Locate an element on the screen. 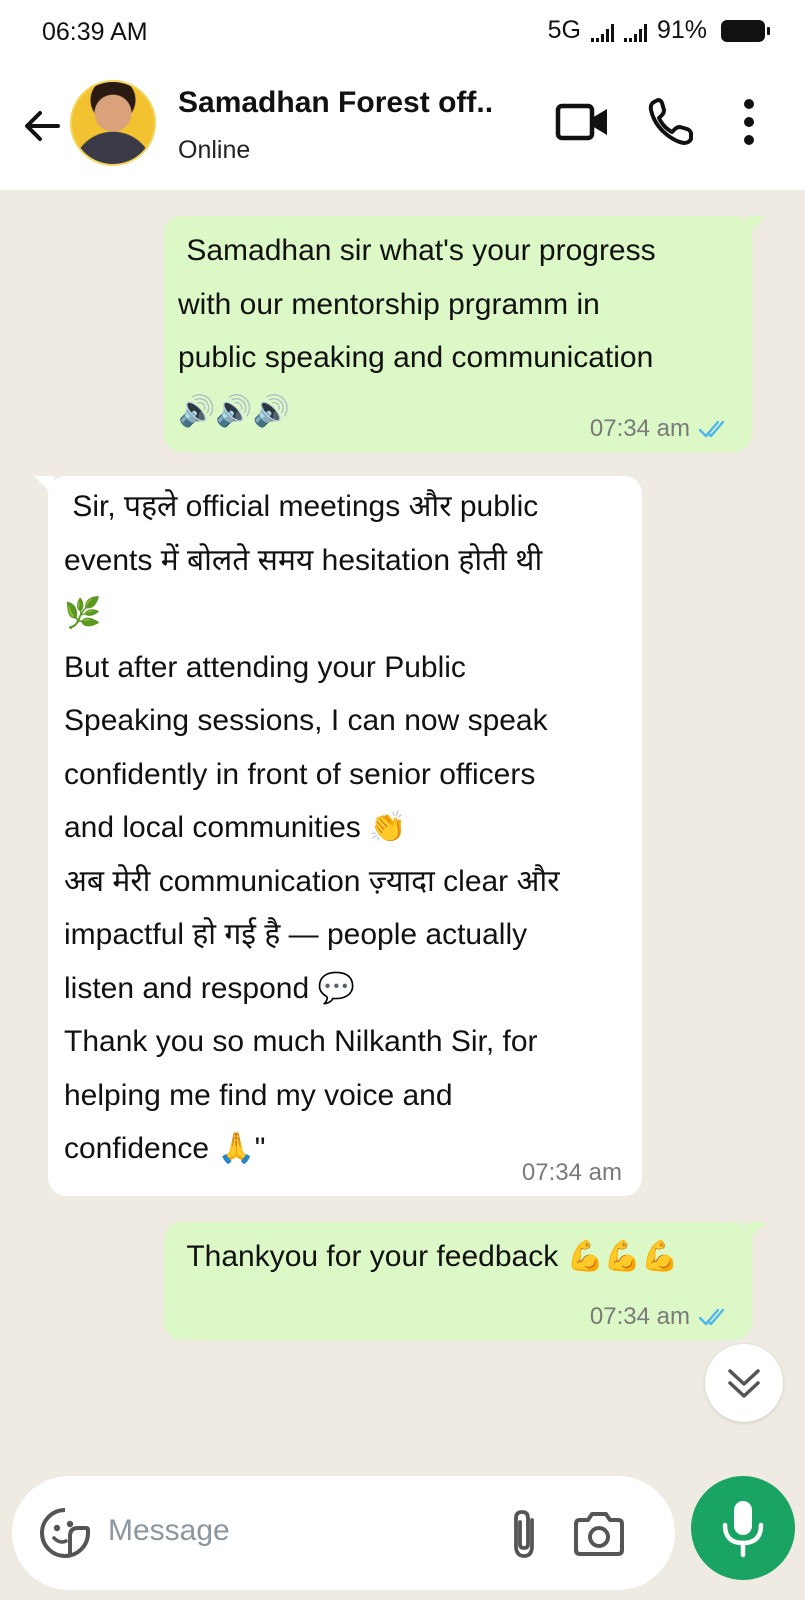 Image resolution: width=805 pixels, height=1600 pixels. sticker-icon is located at coordinates (65, 1535).